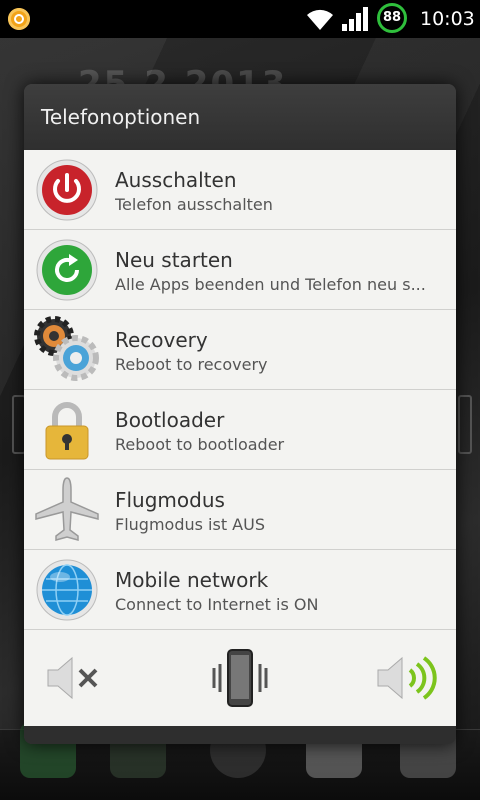 This screenshot has width=480, height=800. Describe the element at coordinates (67, 590) in the screenshot. I see `globe-icon` at that location.